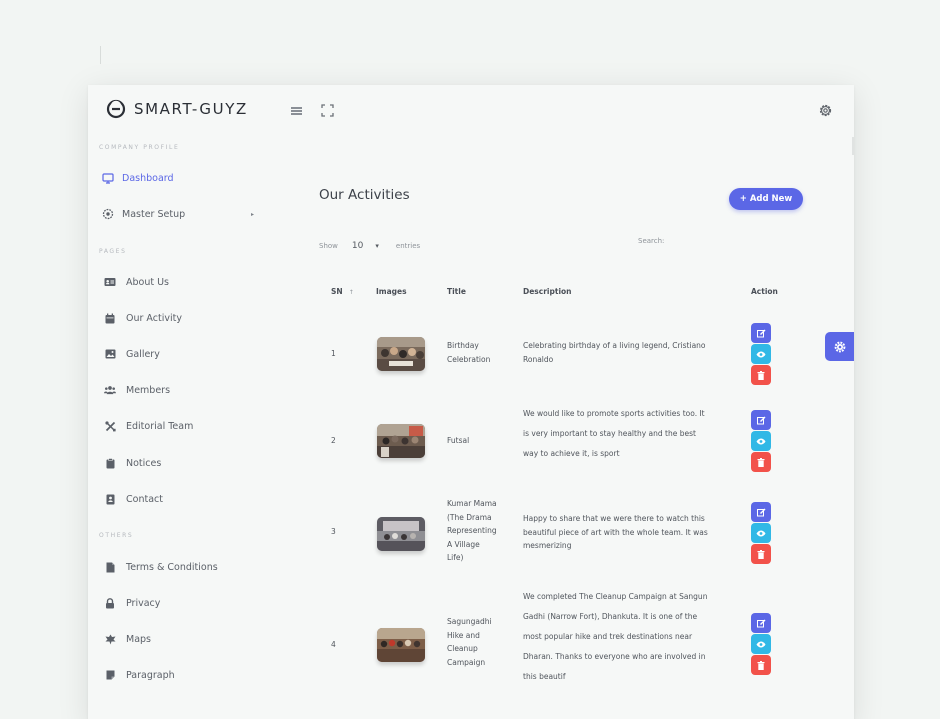  I want to click on image-icon, so click(110, 354).